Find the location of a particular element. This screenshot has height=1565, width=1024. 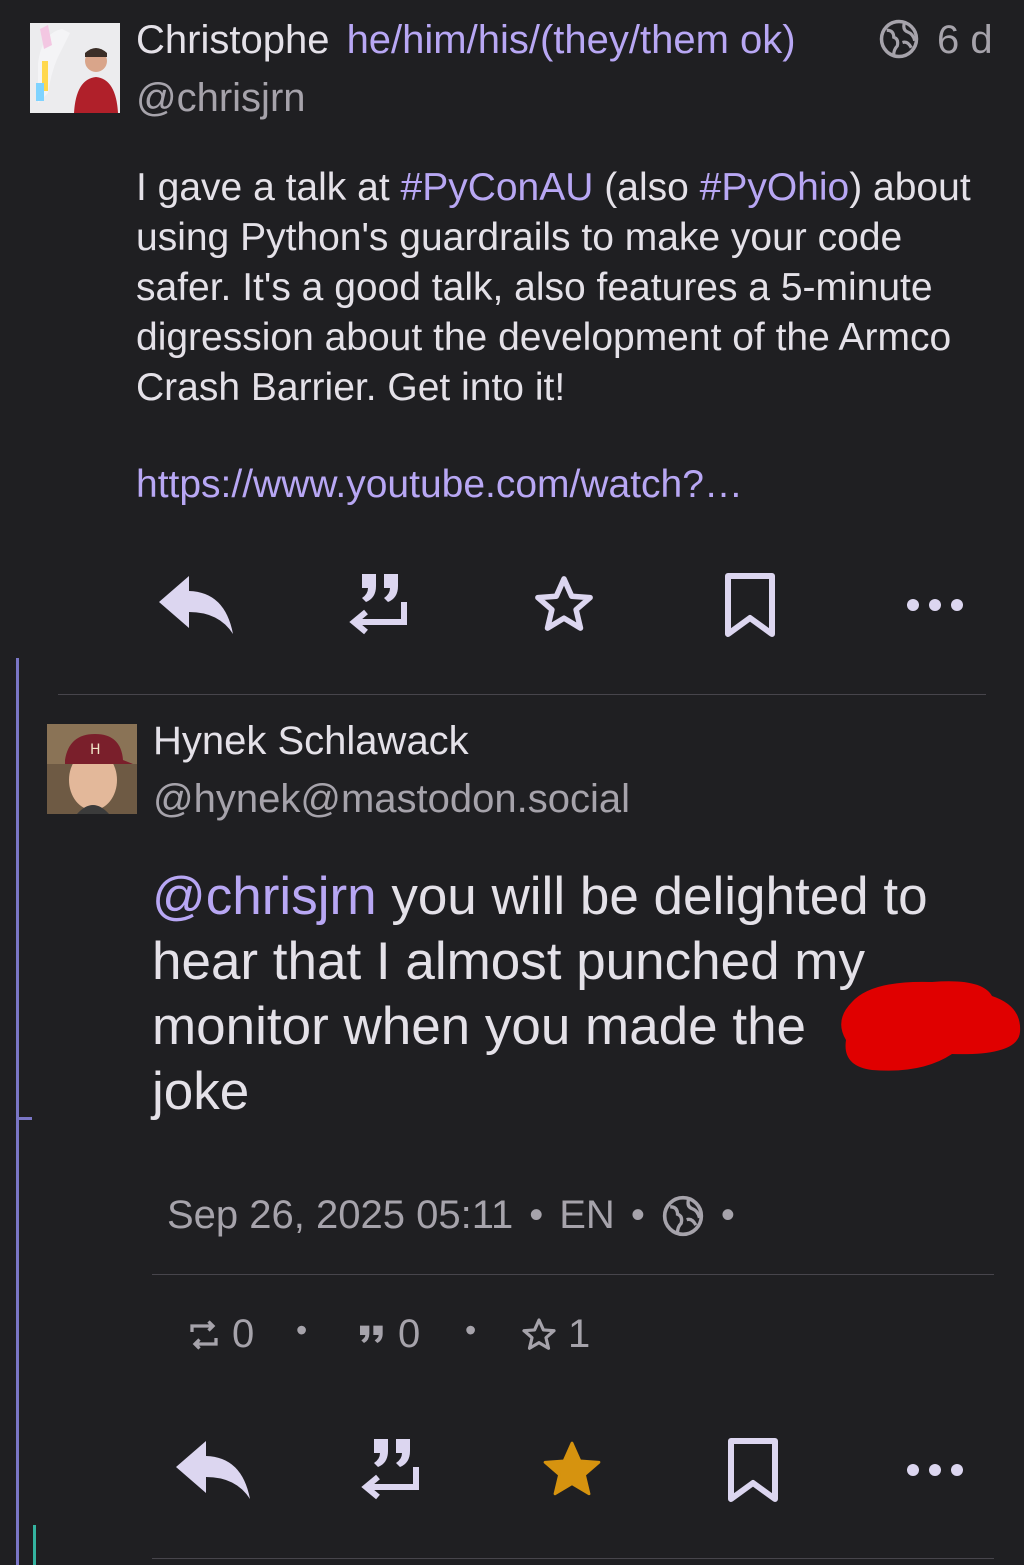

avatar-image: H is located at coordinates (92, 769).